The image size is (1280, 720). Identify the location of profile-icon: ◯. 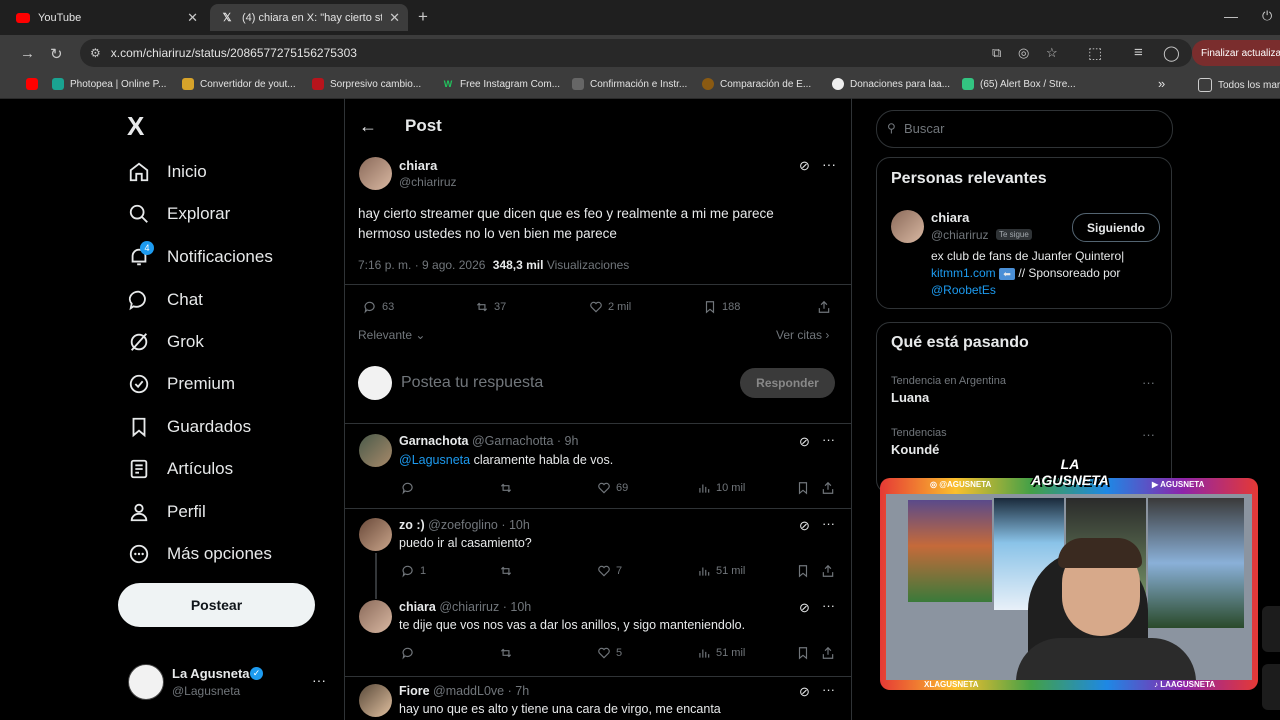
(1171, 53).